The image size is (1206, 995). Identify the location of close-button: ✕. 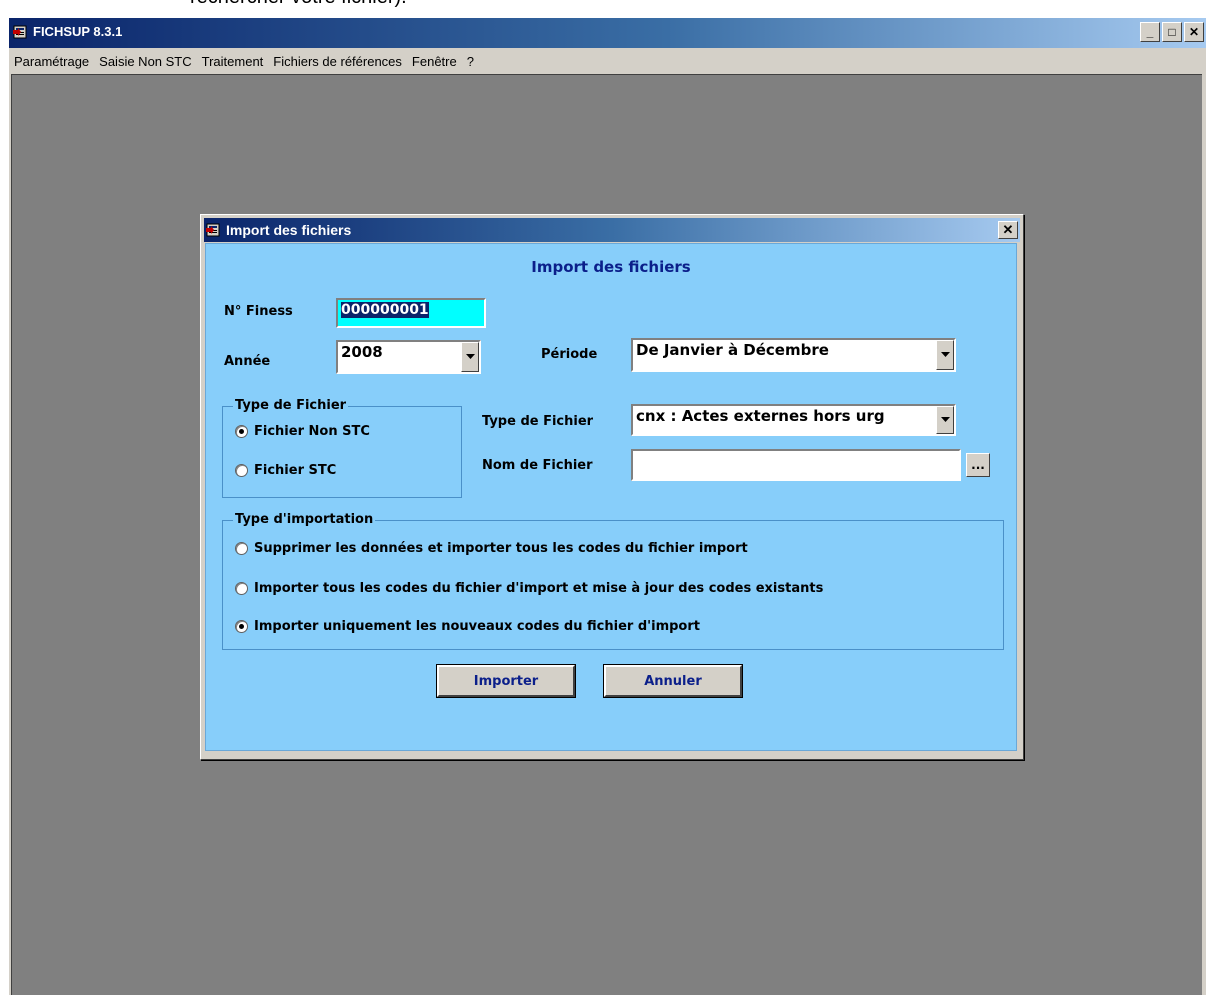
(1194, 32).